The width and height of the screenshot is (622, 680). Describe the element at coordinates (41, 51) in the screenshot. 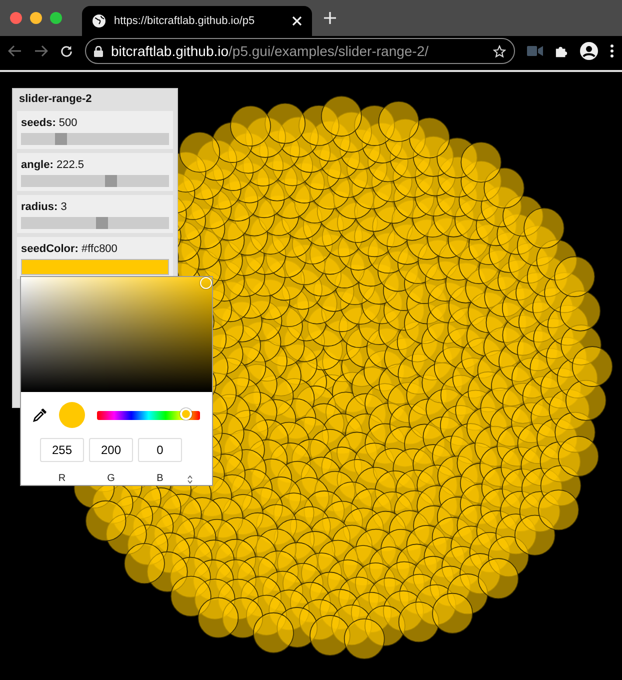

I see `forward-icon` at that location.